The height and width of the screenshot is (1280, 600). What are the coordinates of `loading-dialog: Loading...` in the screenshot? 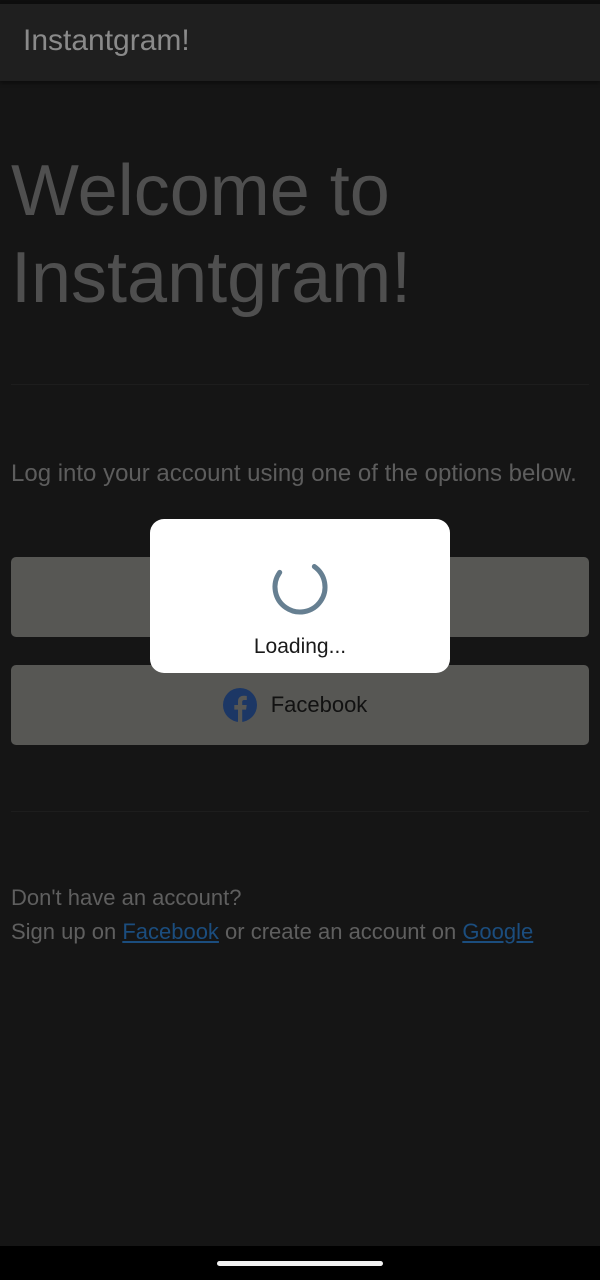 It's located at (300, 596).